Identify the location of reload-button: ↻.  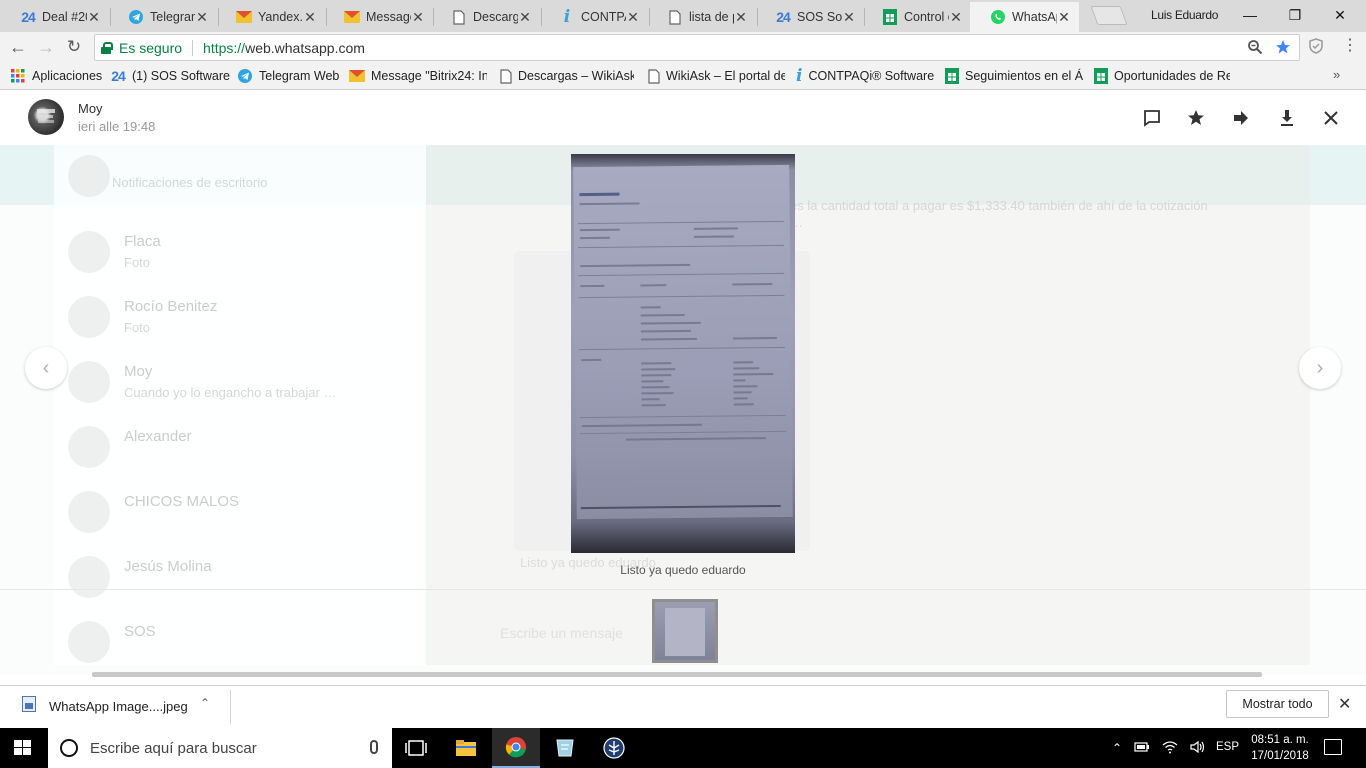
(74, 47).